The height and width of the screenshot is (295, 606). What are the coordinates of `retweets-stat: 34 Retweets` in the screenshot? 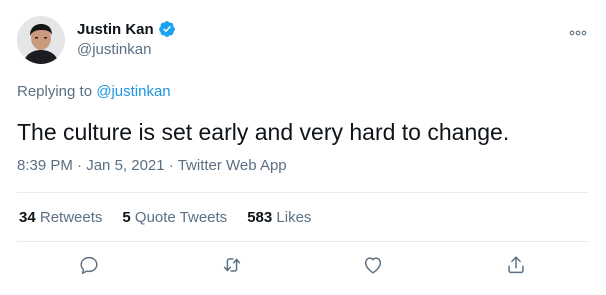 It's located at (60, 217).